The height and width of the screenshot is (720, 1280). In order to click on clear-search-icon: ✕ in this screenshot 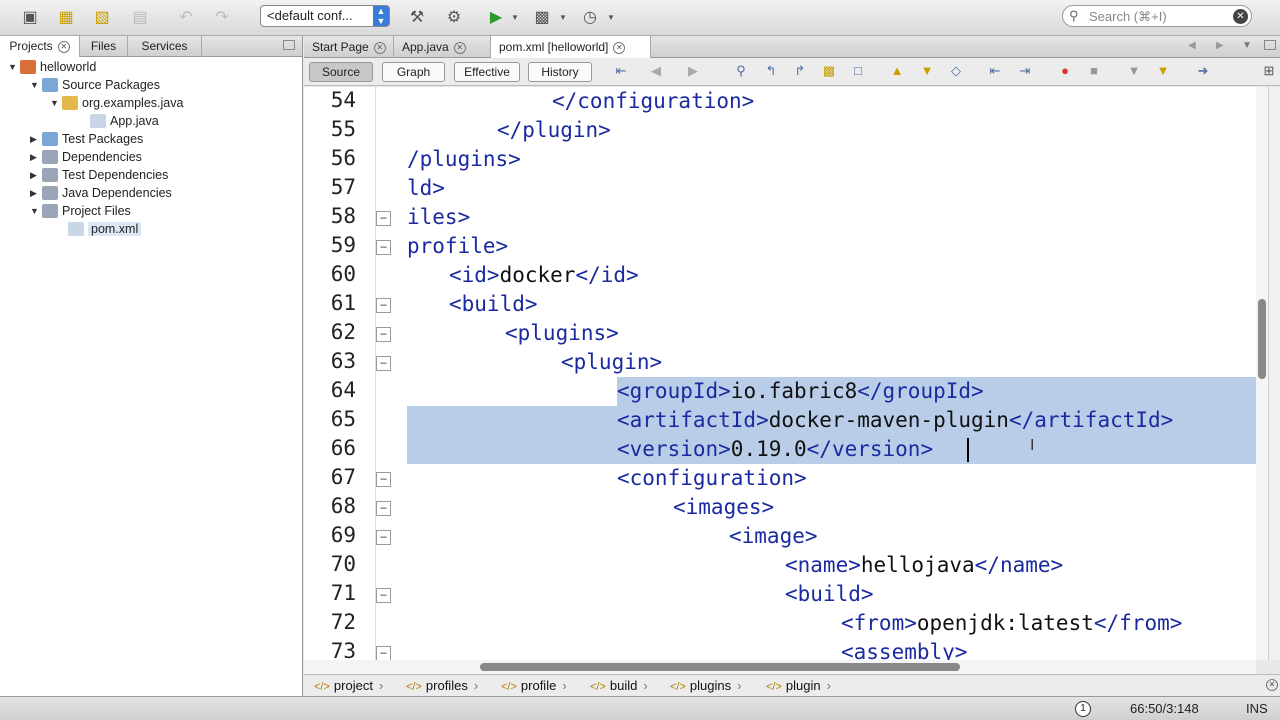, I will do `click(1240, 16)`.